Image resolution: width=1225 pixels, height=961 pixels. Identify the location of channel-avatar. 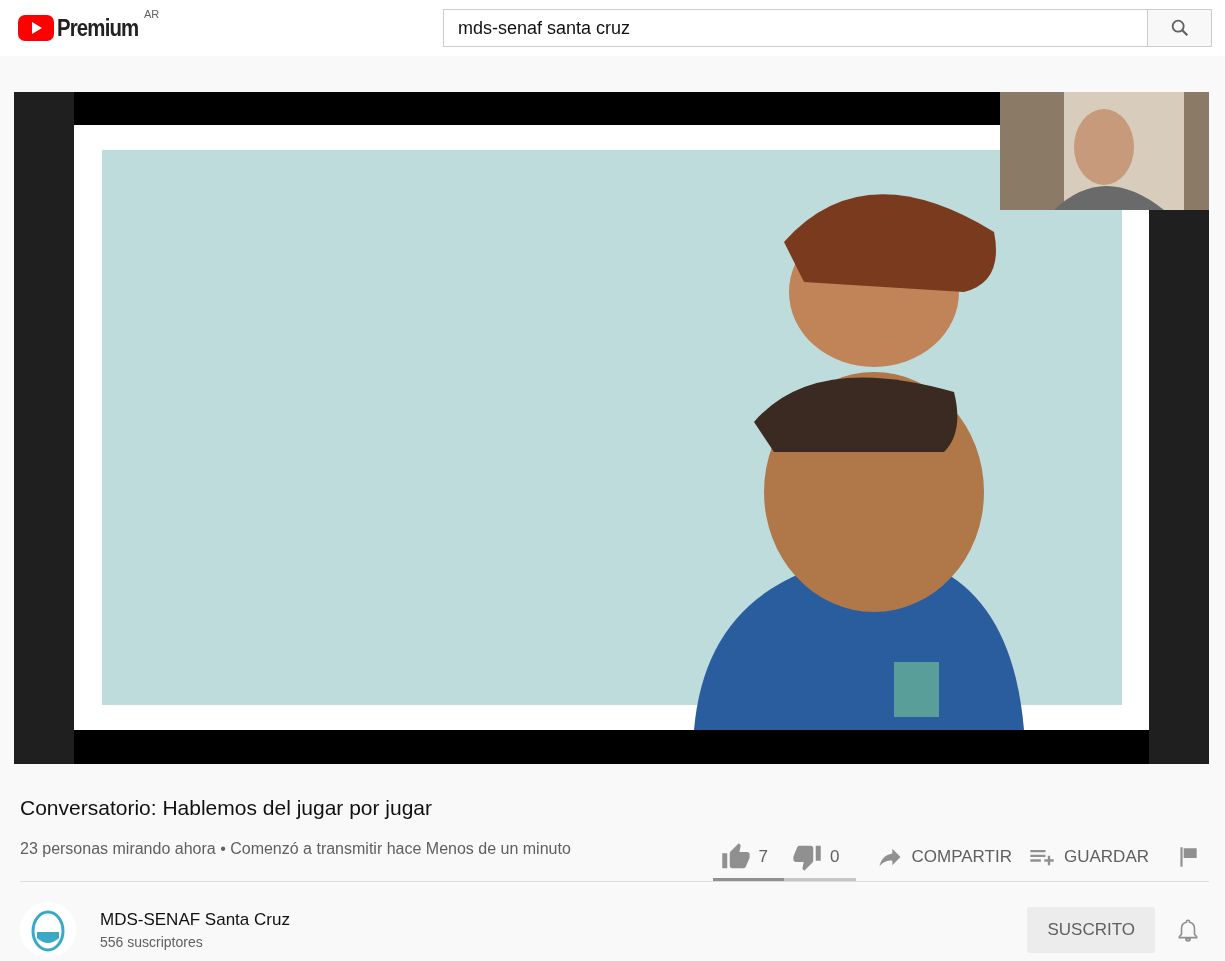
(48, 930).